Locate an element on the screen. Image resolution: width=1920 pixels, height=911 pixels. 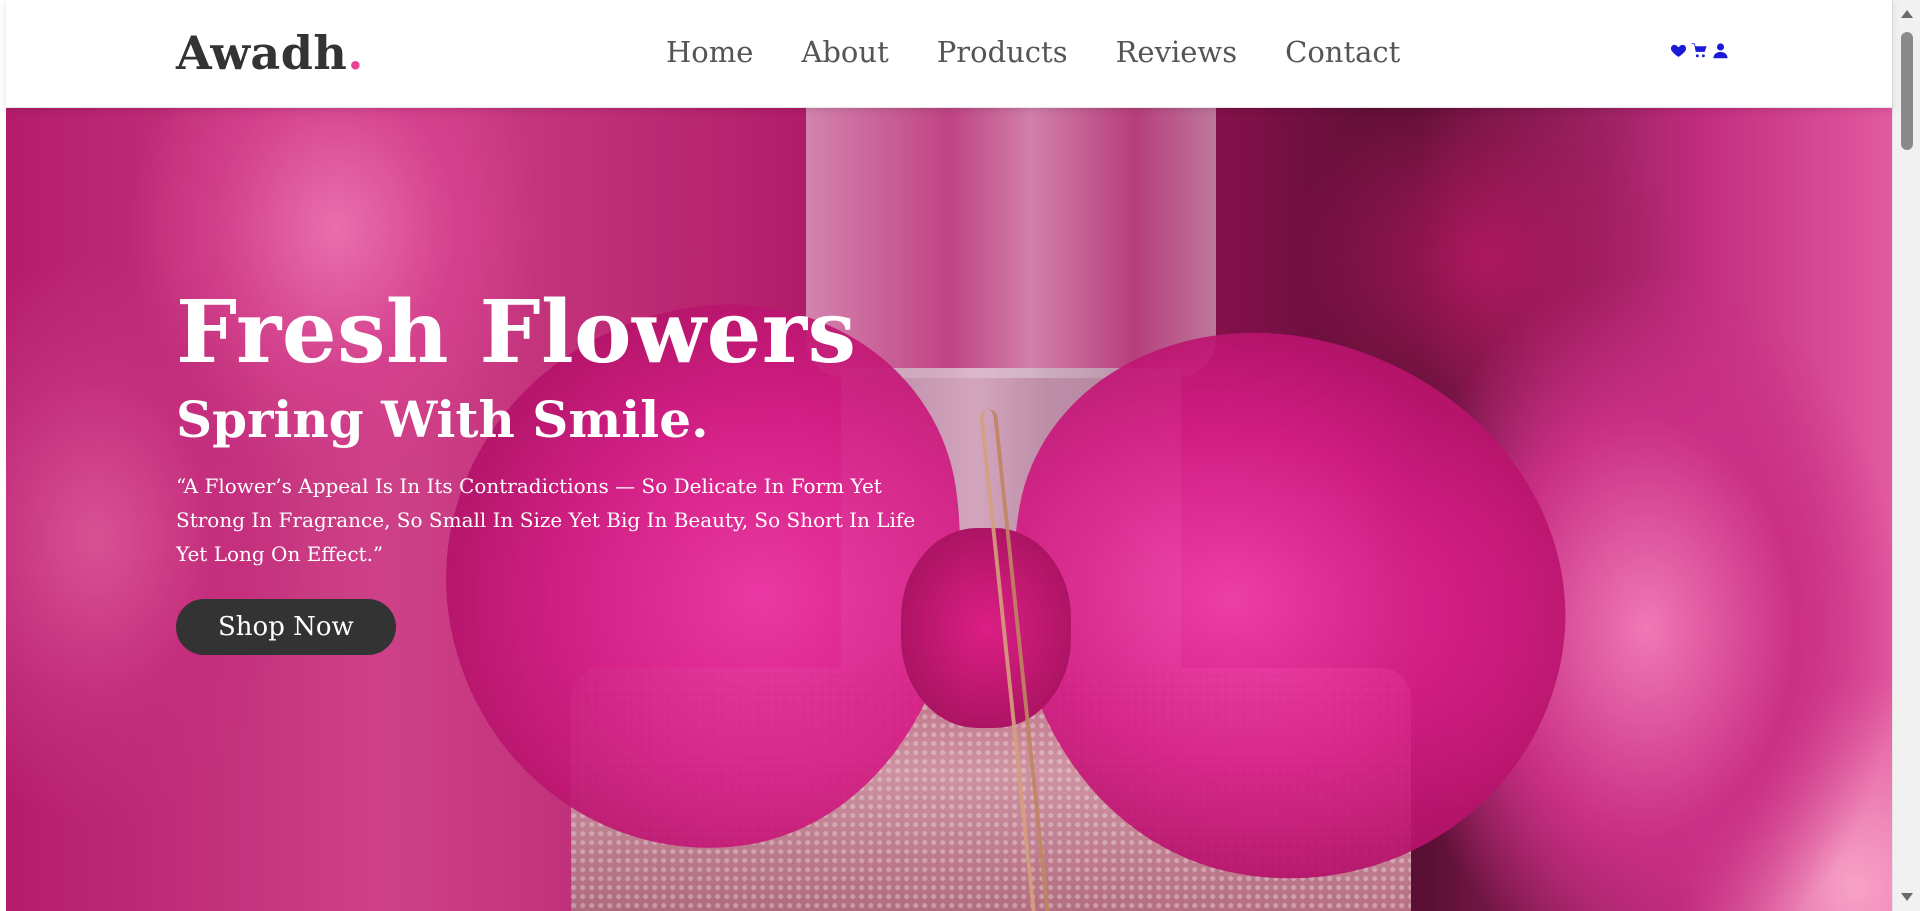
page-scrollbar is located at coordinates (1906, 455).